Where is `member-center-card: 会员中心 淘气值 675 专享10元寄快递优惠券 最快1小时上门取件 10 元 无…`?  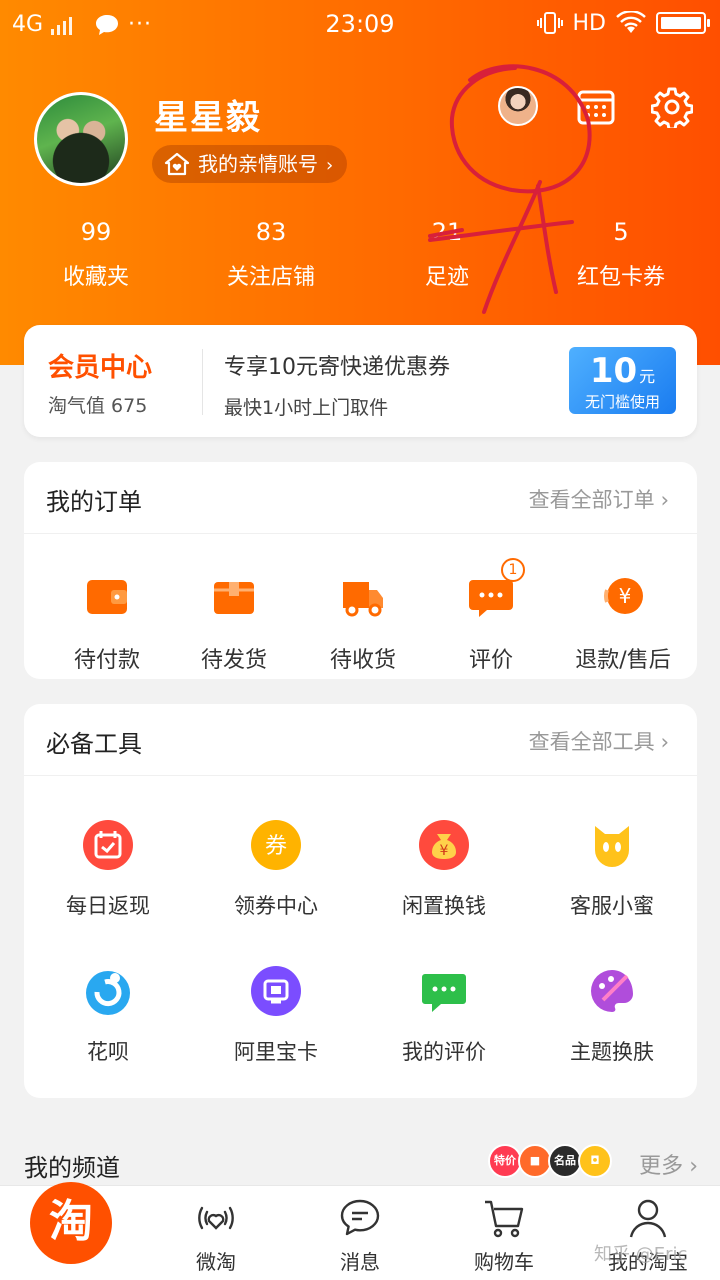
member-center-card: 会员中心 淘气值 675 专享10元寄快递优惠券 最快1小时上门取件 10 元 无… is located at coordinates (360, 381).